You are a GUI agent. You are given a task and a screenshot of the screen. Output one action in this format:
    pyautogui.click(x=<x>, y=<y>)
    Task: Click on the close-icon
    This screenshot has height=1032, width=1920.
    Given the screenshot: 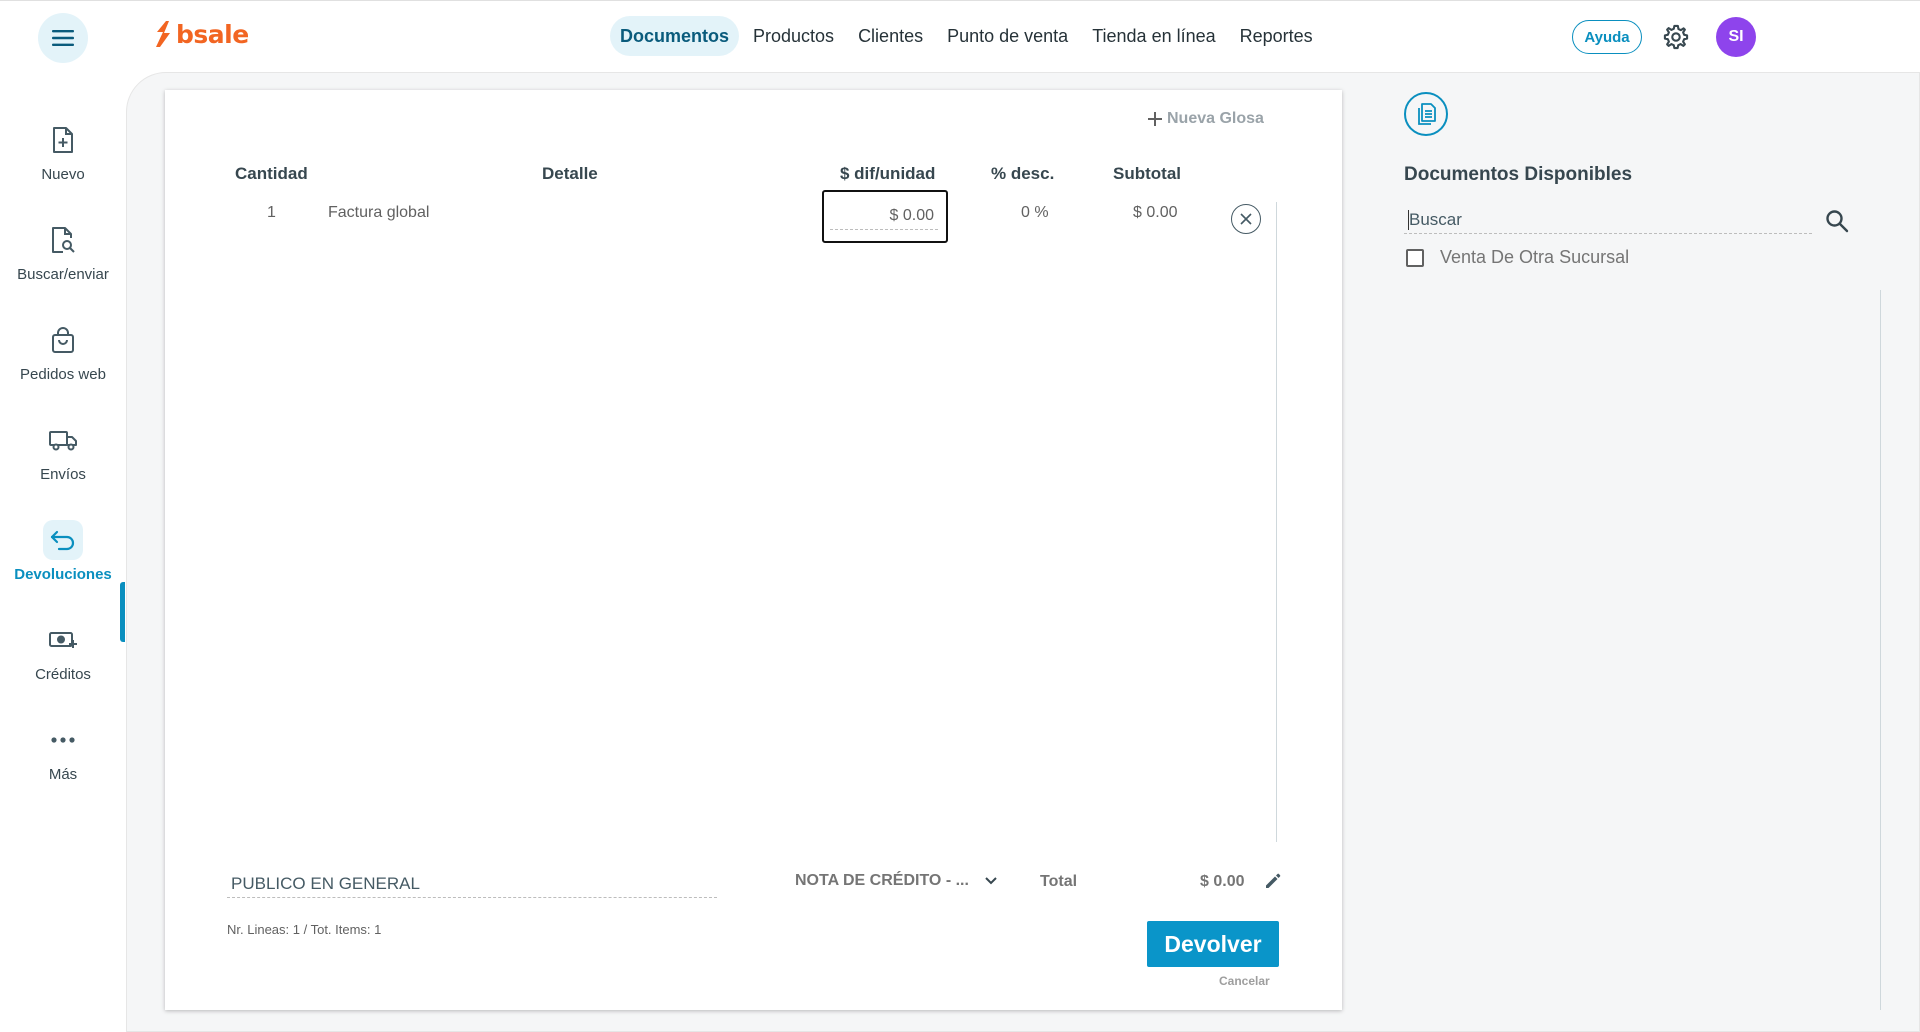 What is the action you would take?
    pyautogui.click(x=1246, y=219)
    